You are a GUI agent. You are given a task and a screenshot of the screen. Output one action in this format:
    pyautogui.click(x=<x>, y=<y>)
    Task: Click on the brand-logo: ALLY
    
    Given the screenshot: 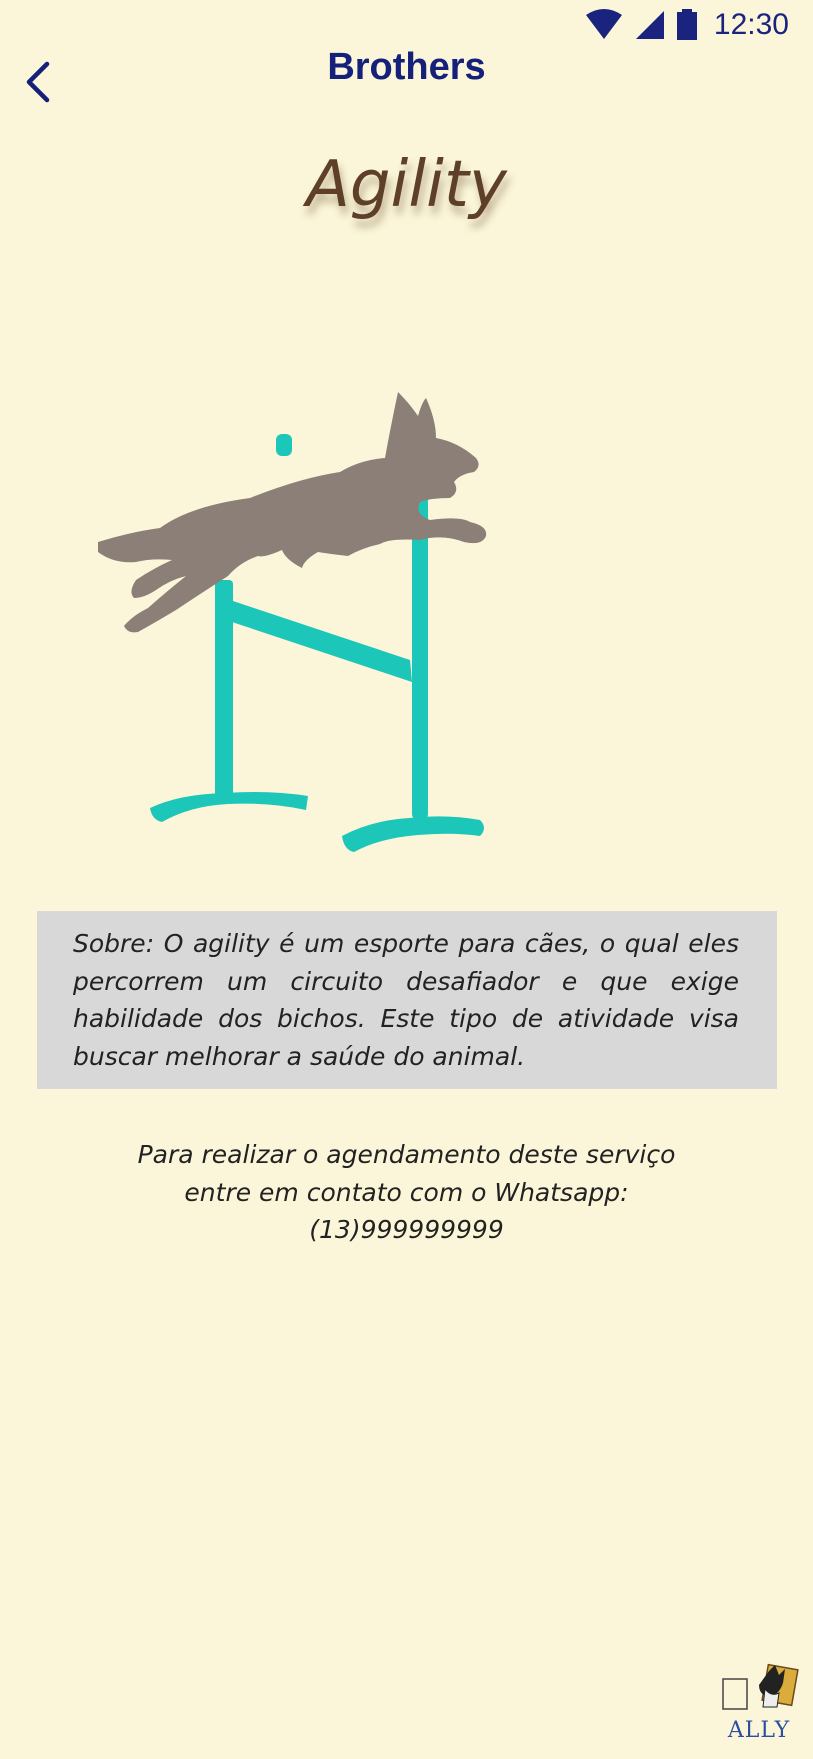 What is the action you would take?
    pyautogui.click(x=759, y=1702)
    